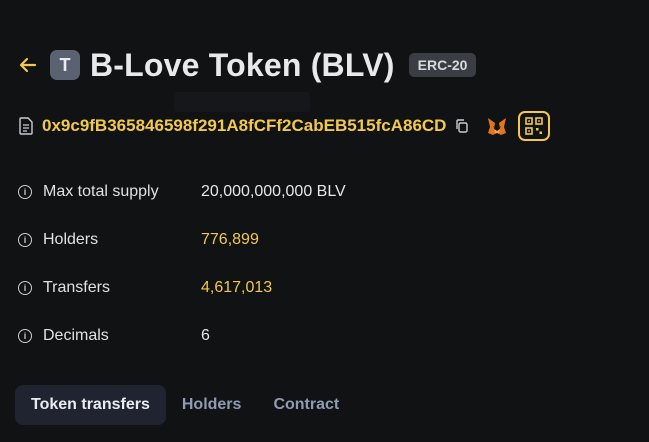 This screenshot has width=649, height=442. What do you see at coordinates (497, 126) in the screenshot?
I see `metamask-fox-icon` at bounding box center [497, 126].